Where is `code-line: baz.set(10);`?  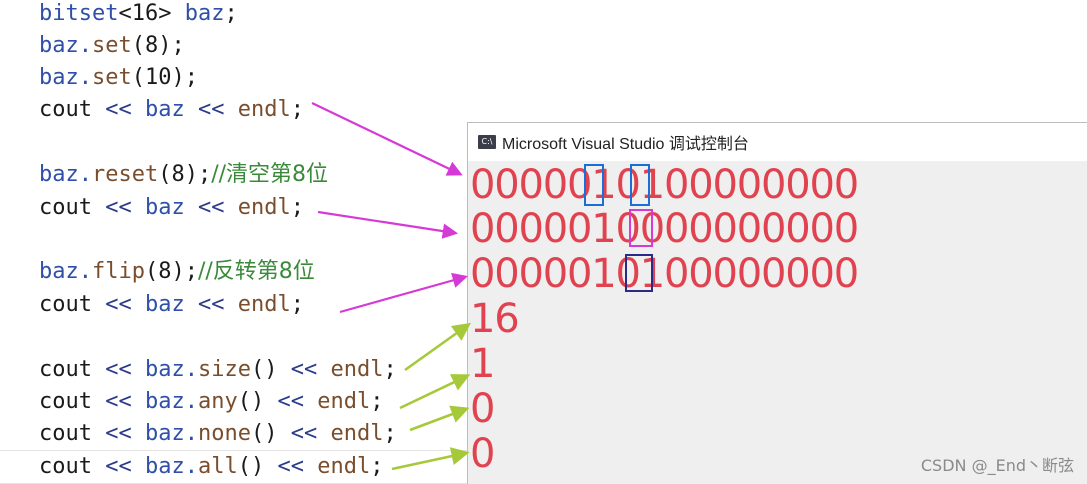
code-line: baz.set(10); is located at coordinates (118, 78).